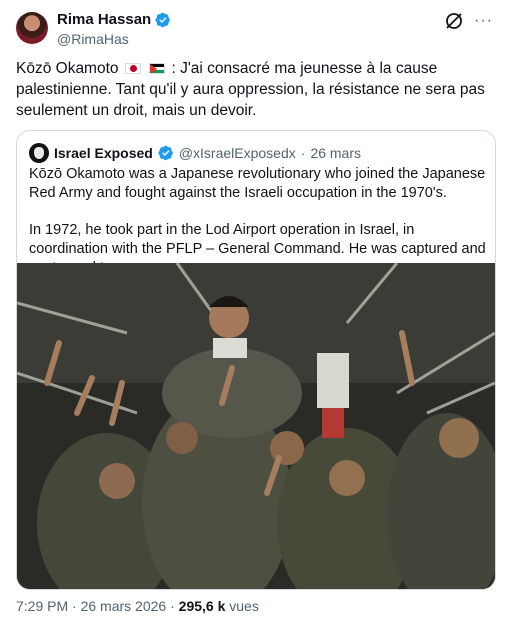 The height and width of the screenshot is (620, 509). What do you see at coordinates (336, 153) in the screenshot?
I see `quoted-date: 26 mars` at bounding box center [336, 153].